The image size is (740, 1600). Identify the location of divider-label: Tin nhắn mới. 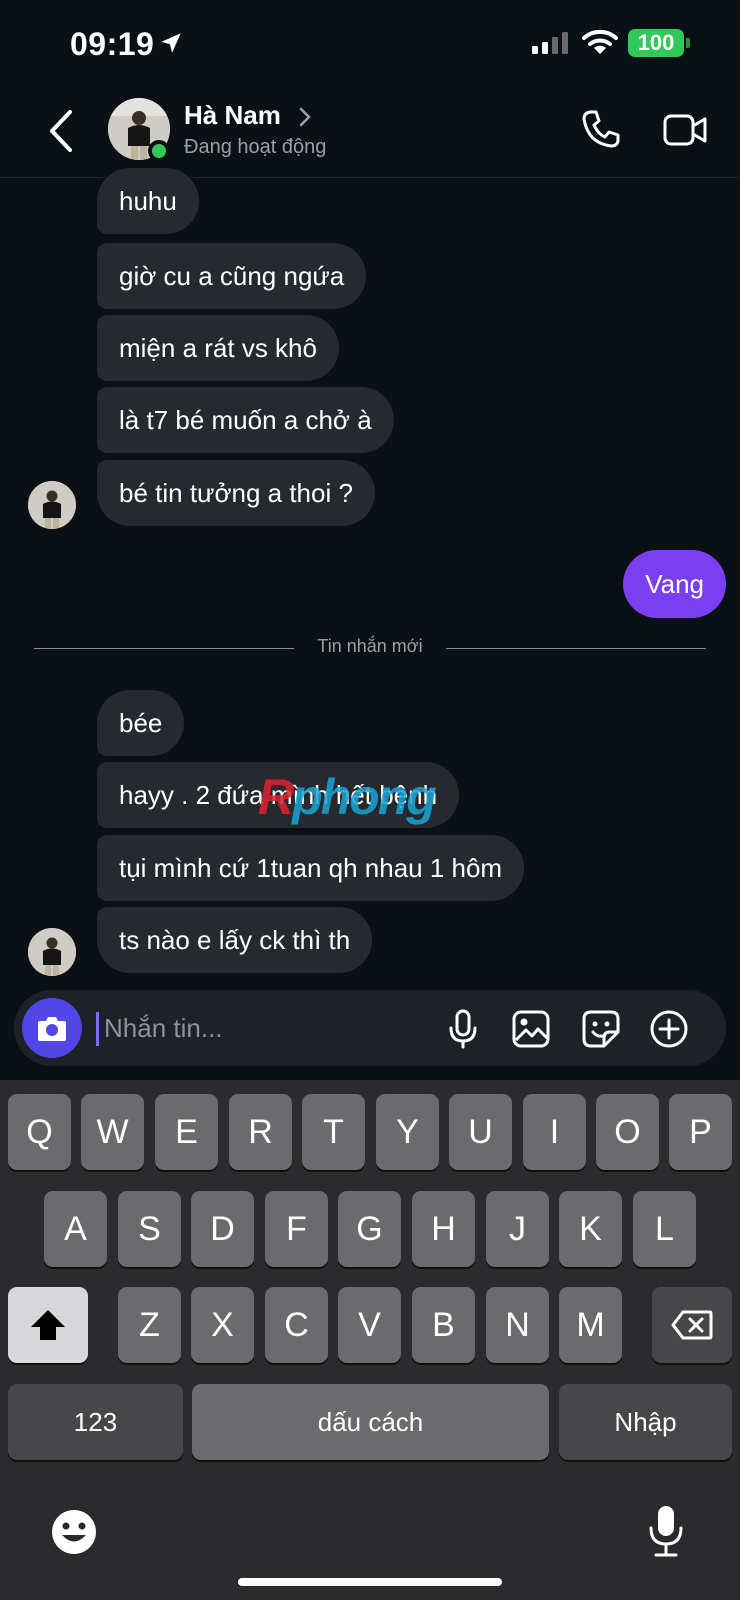
(370, 646).